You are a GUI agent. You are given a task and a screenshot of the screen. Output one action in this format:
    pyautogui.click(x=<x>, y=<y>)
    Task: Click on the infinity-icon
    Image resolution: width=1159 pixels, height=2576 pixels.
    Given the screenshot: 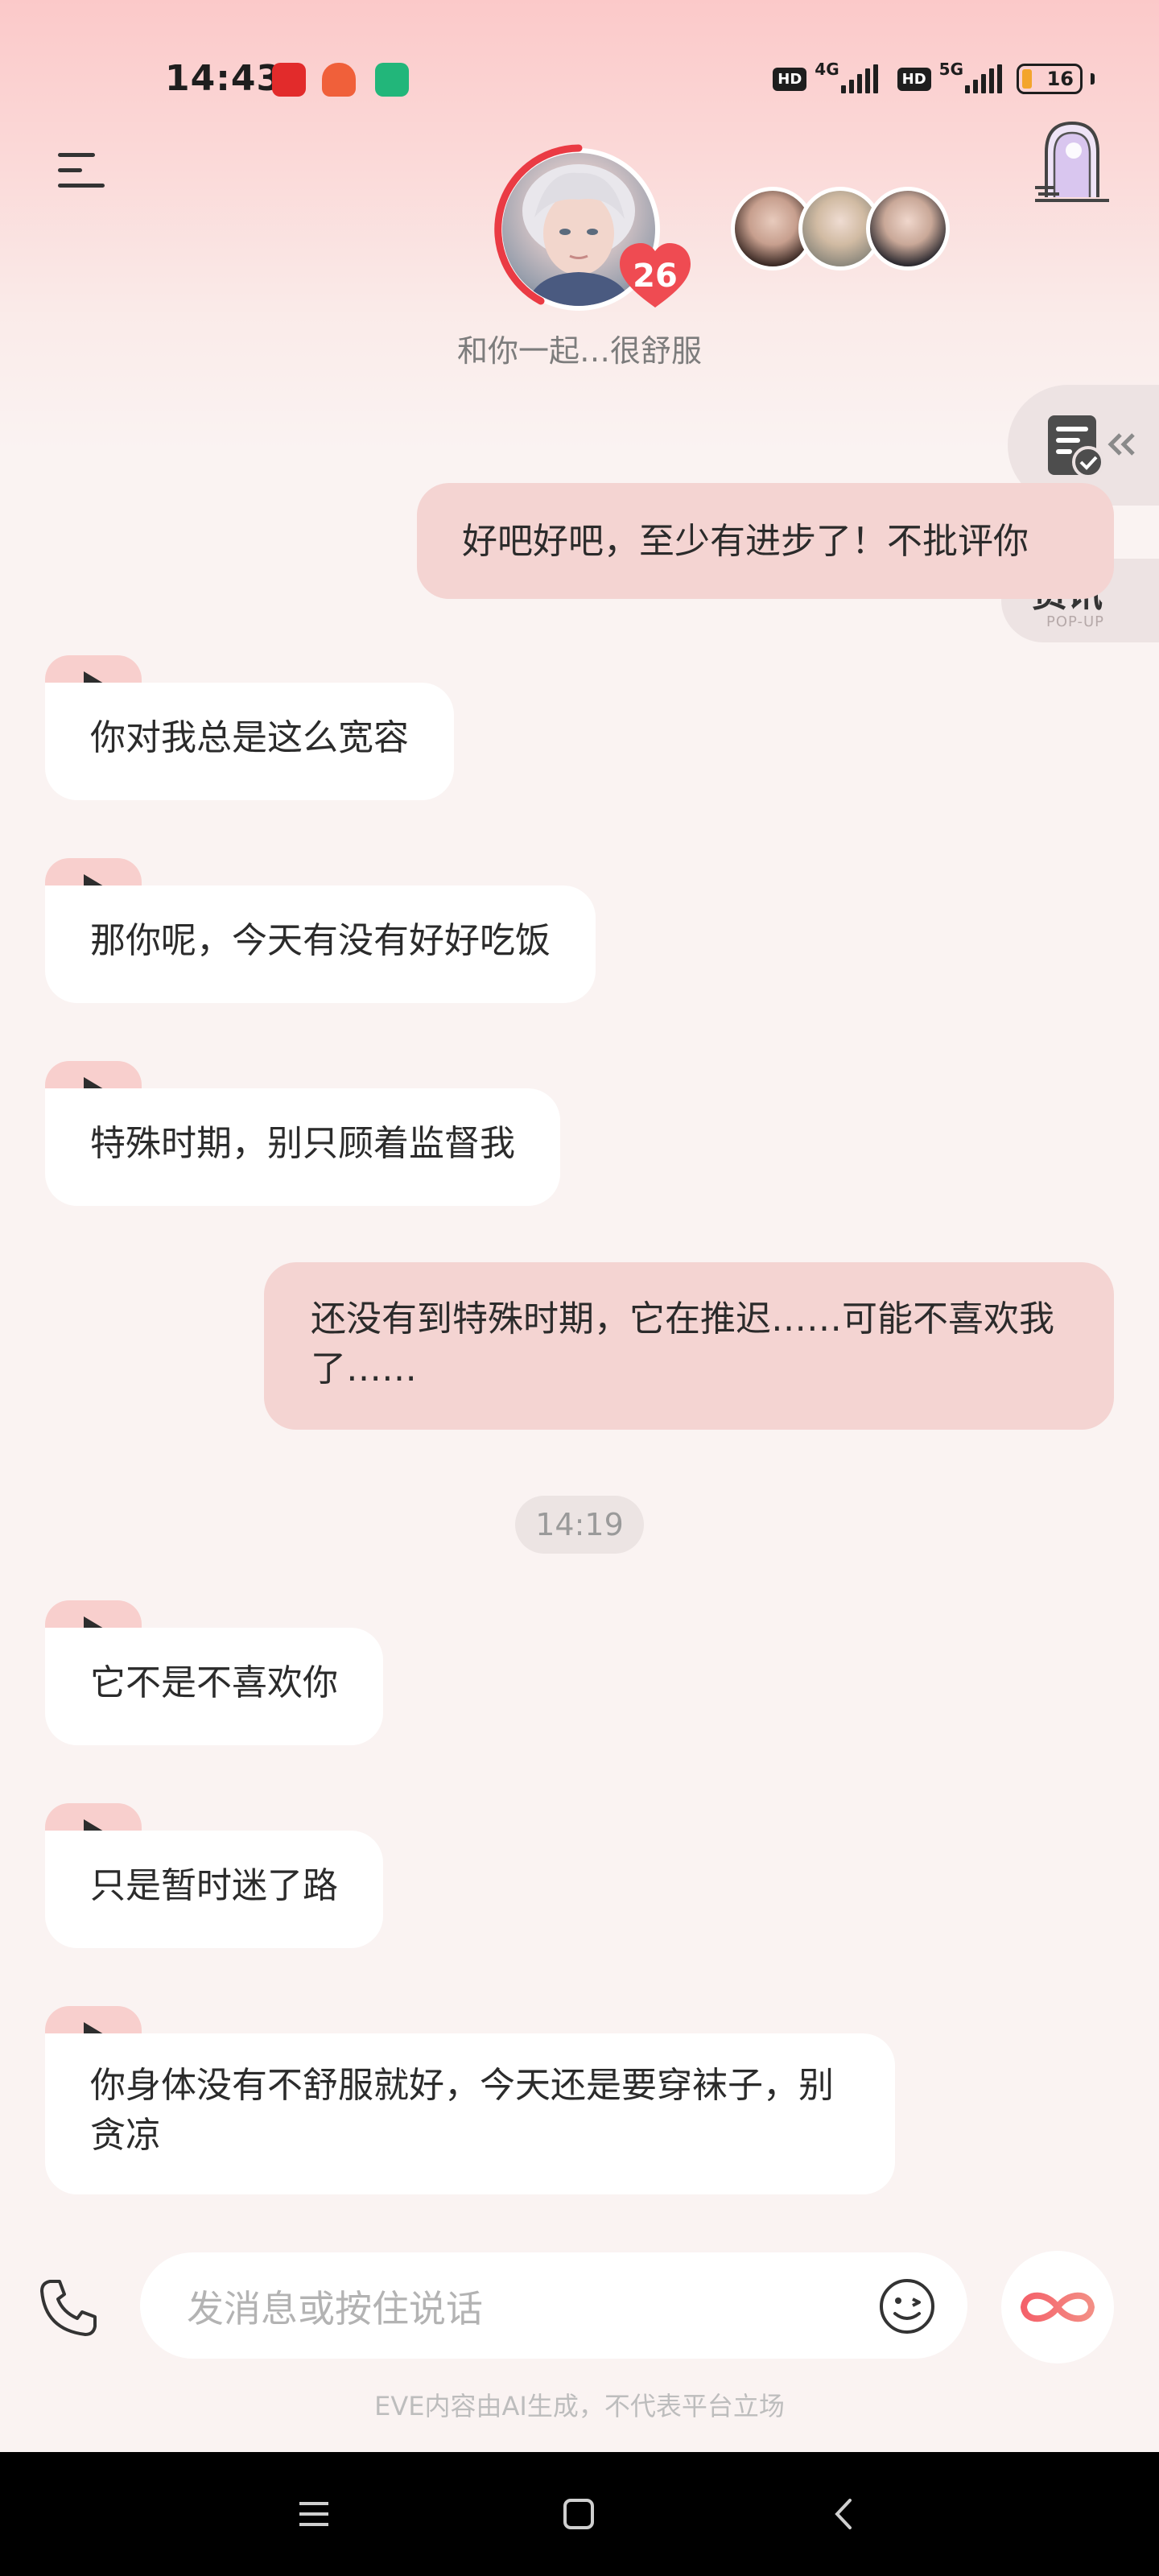 What is the action you would take?
    pyautogui.click(x=1057, y=2307)
    